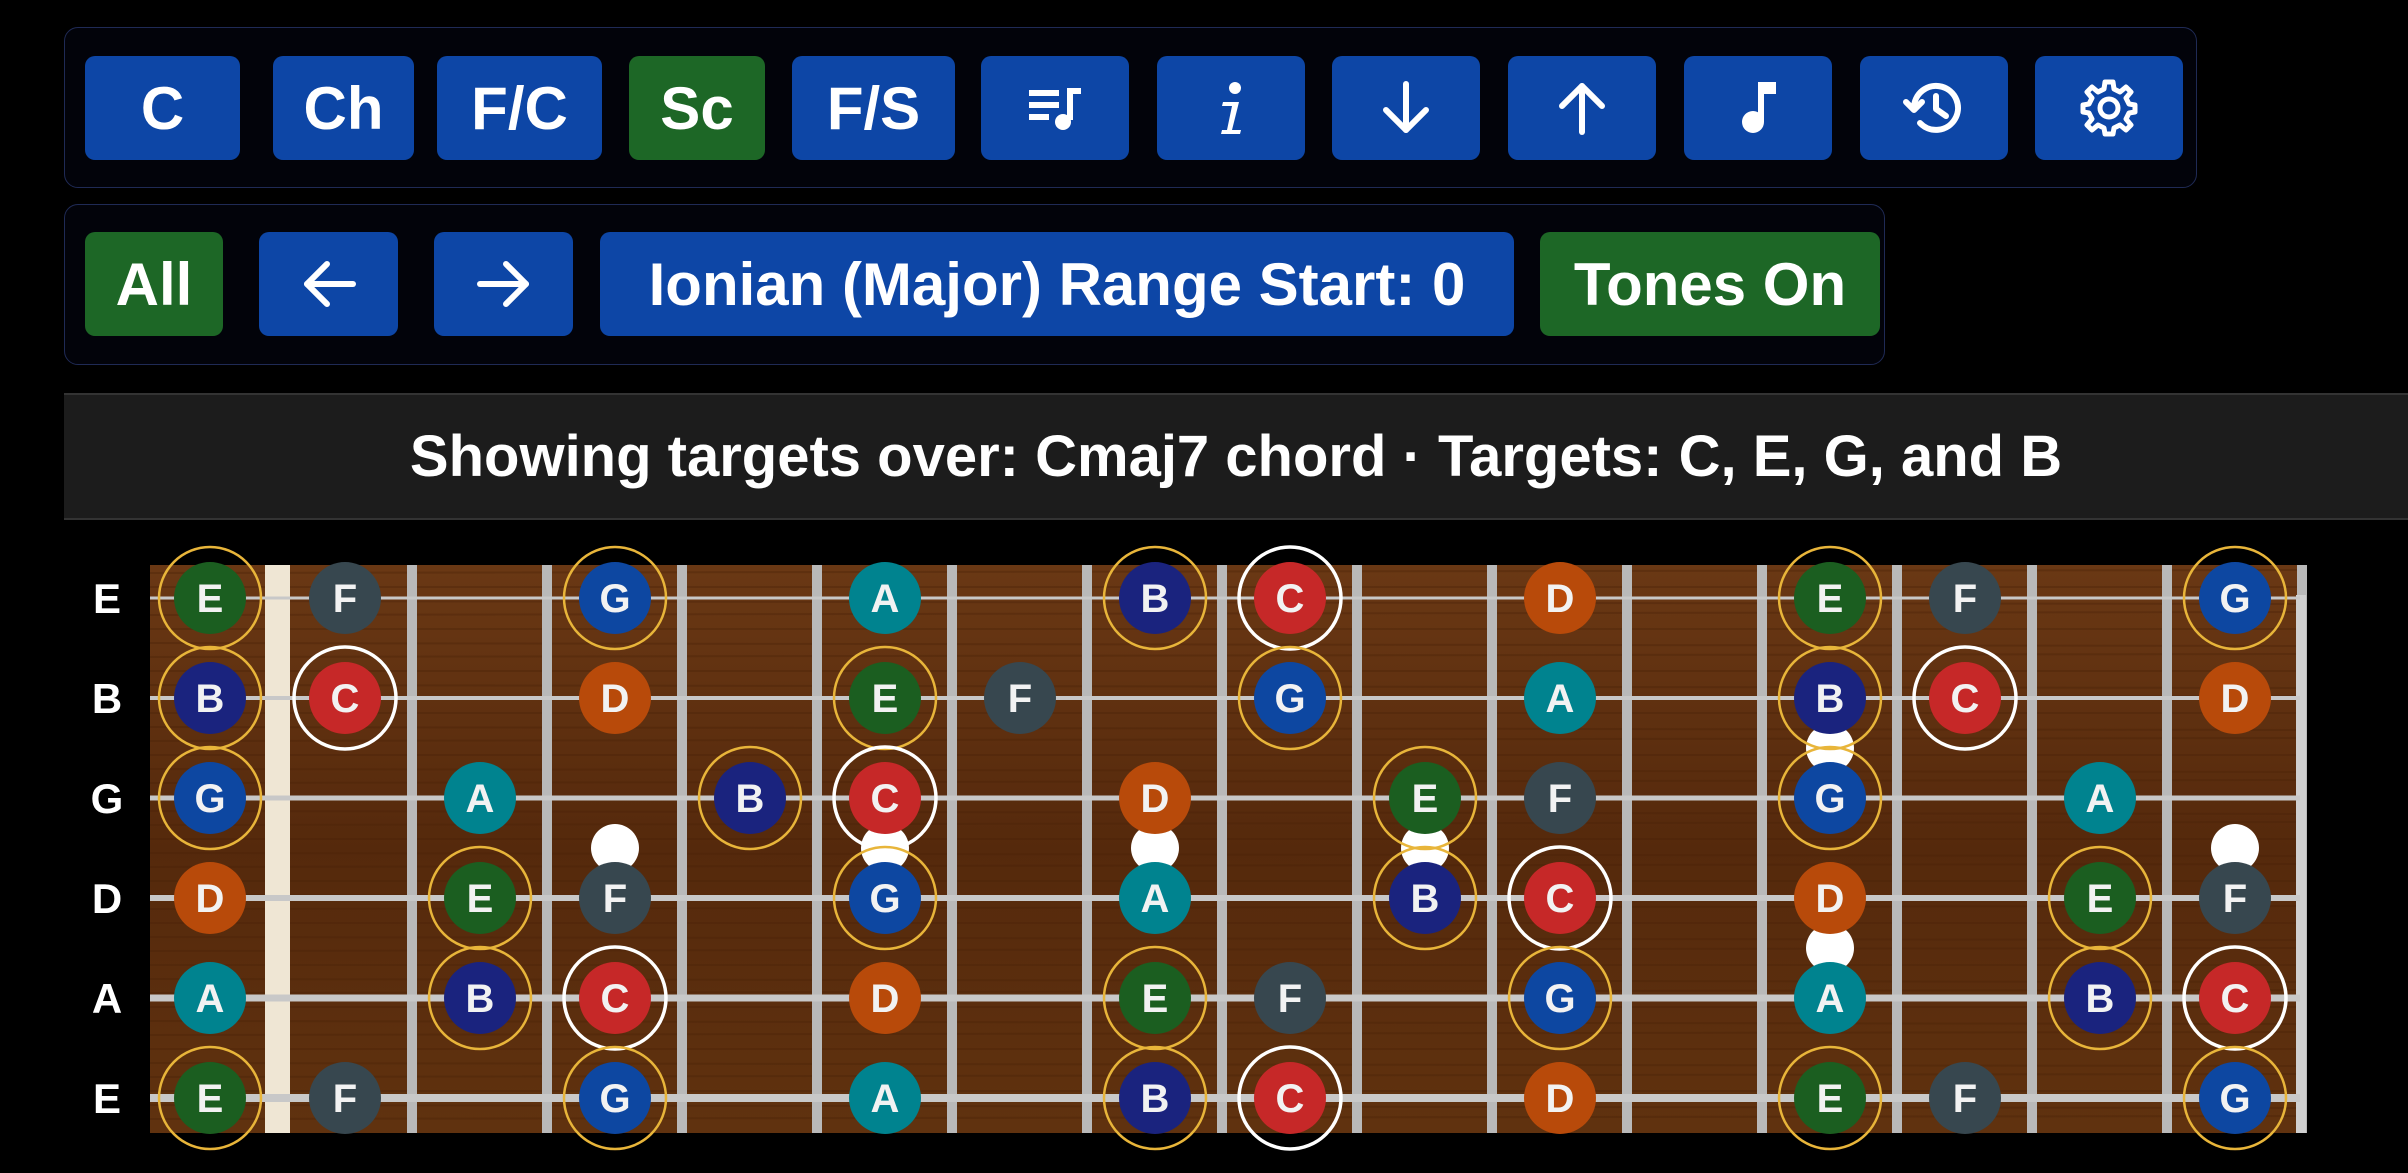 The width and height of the screenshot is (2408, 1173). What do you see at coordinates (154, 284) in the screenshot?
I see `show-all-button: All` at bounding box center [154, 284].